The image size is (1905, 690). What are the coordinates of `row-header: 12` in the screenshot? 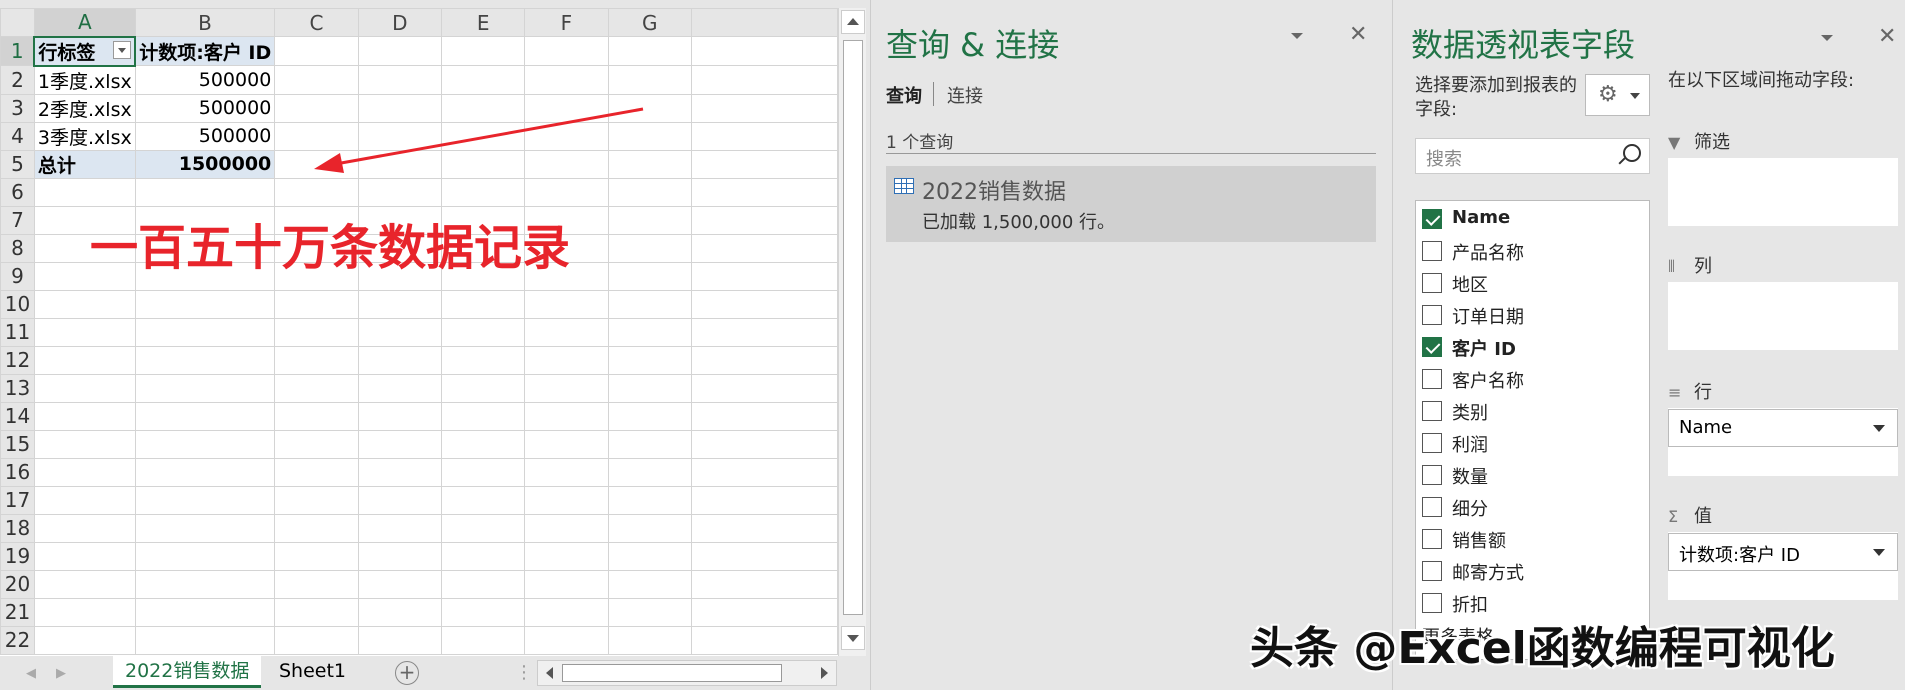 It's located at (17, 360).